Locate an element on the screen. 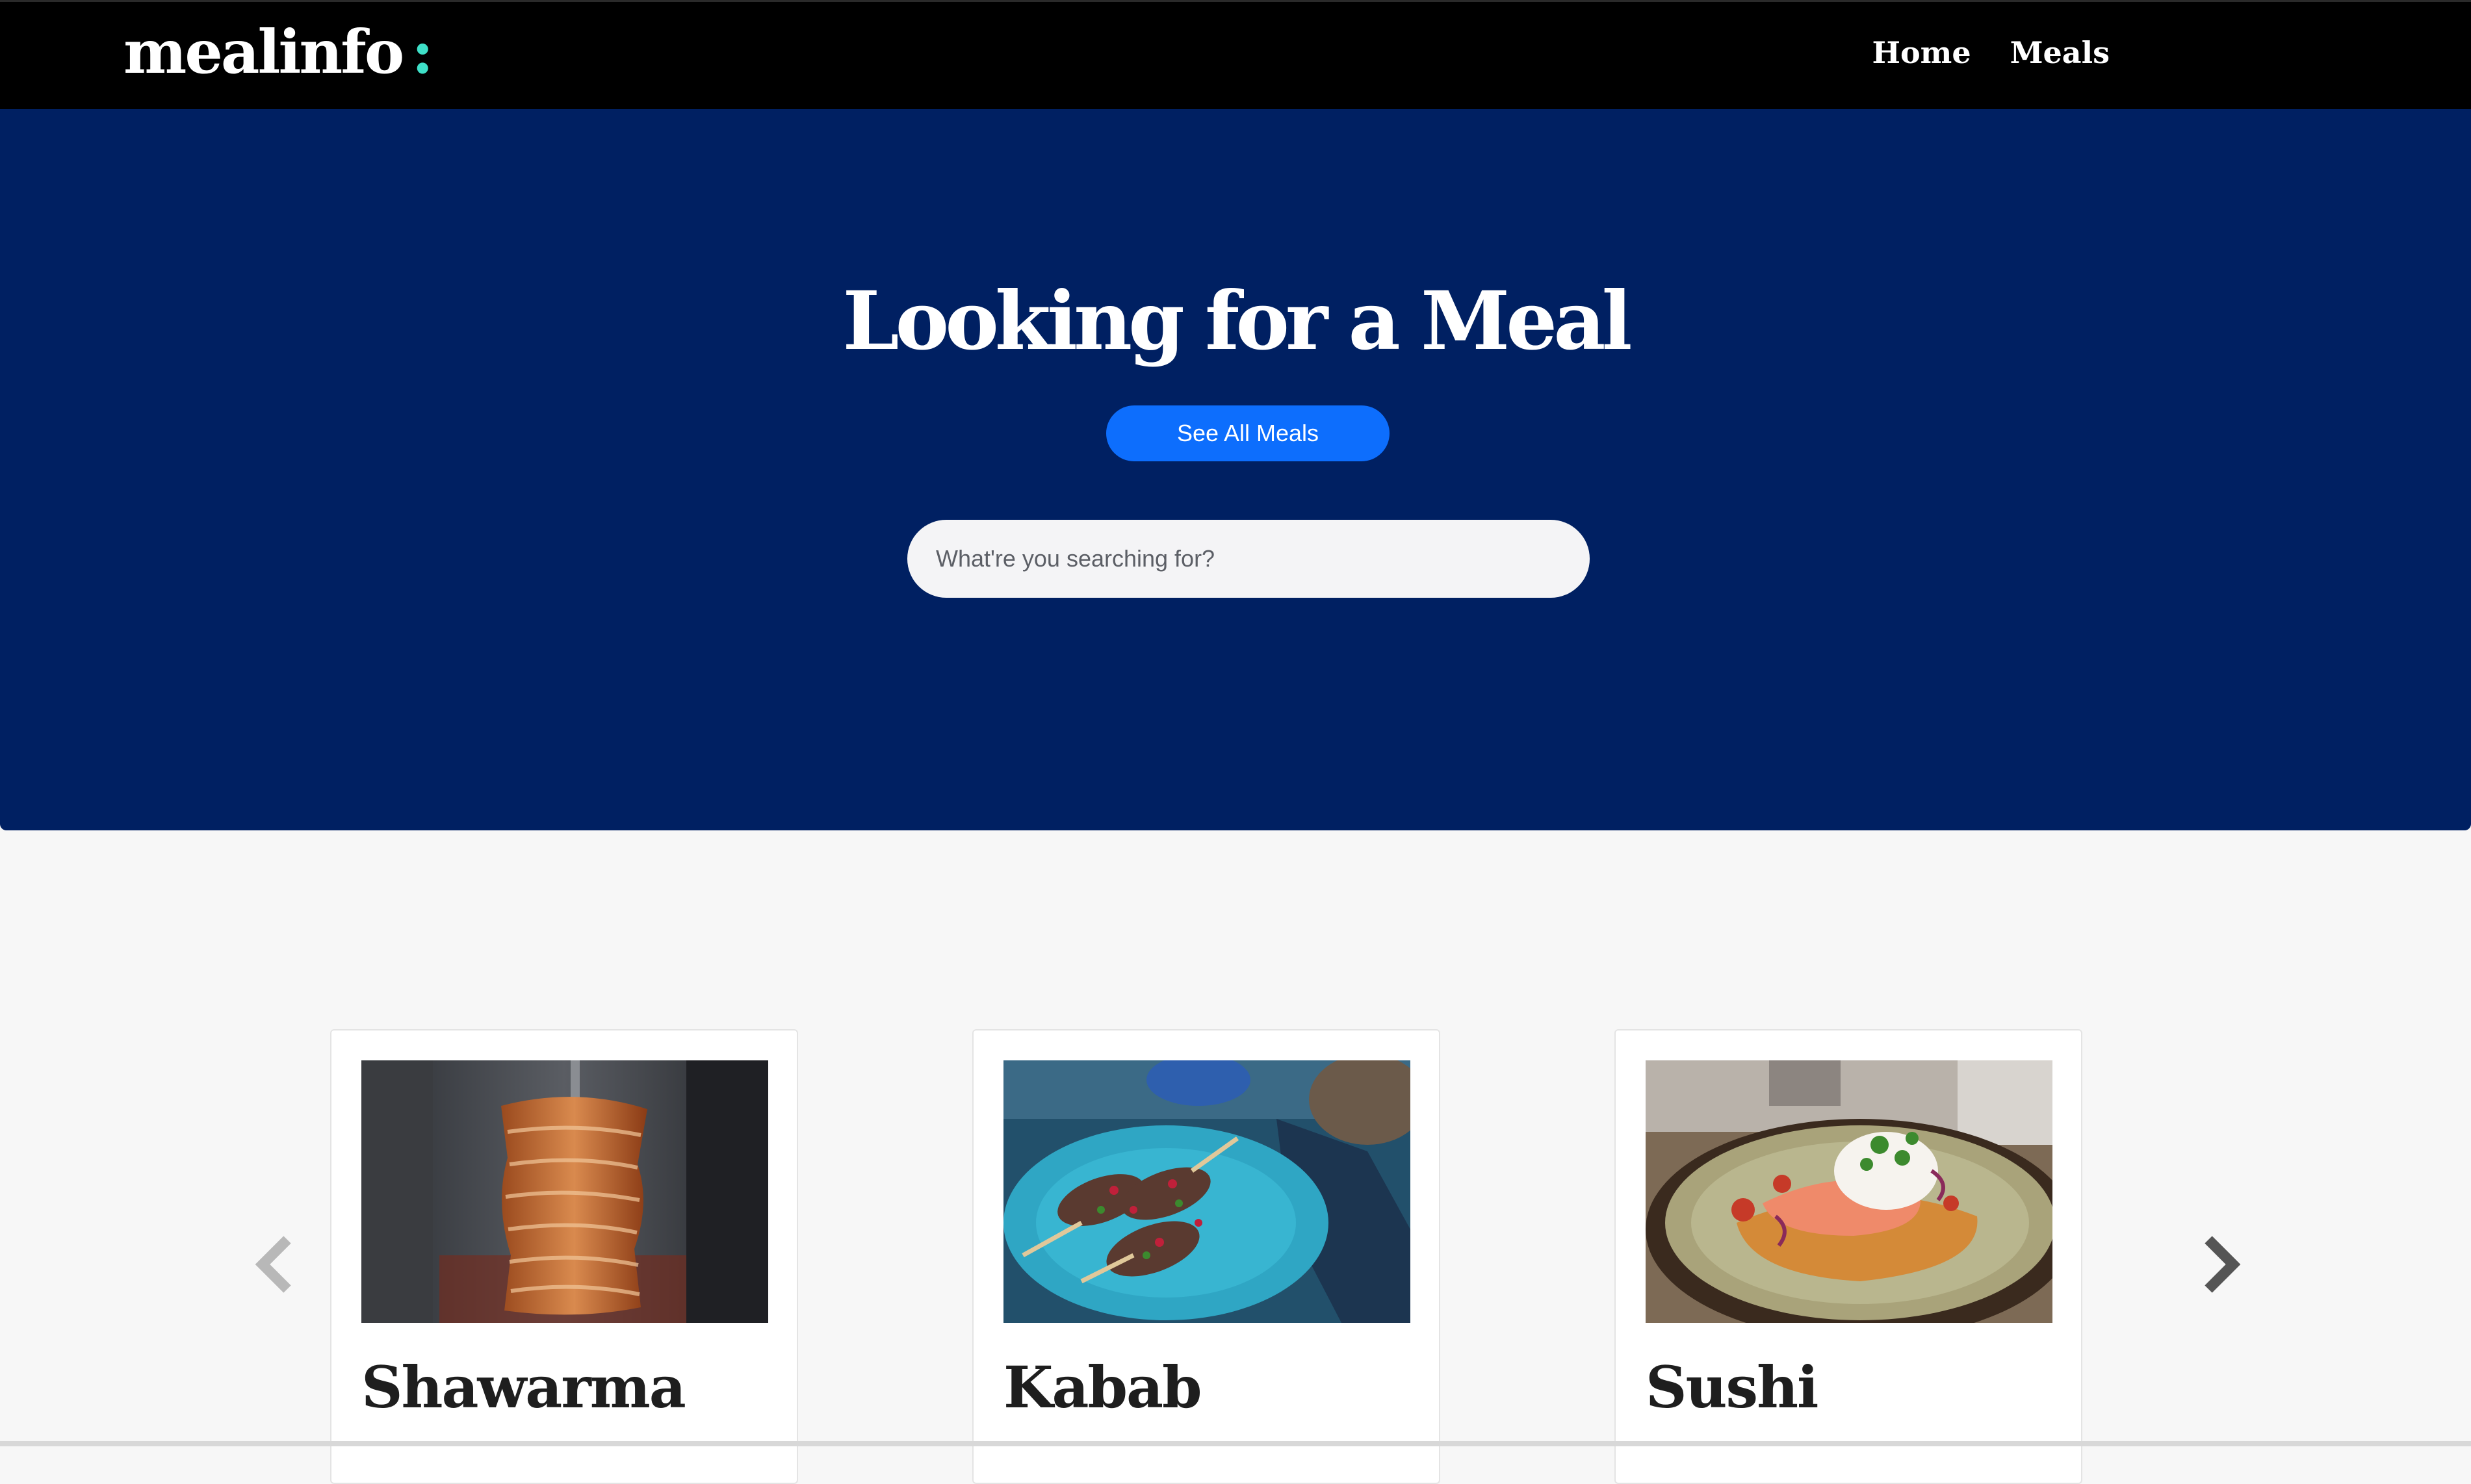  brand-colon: : is located at coordinates (422, 52).